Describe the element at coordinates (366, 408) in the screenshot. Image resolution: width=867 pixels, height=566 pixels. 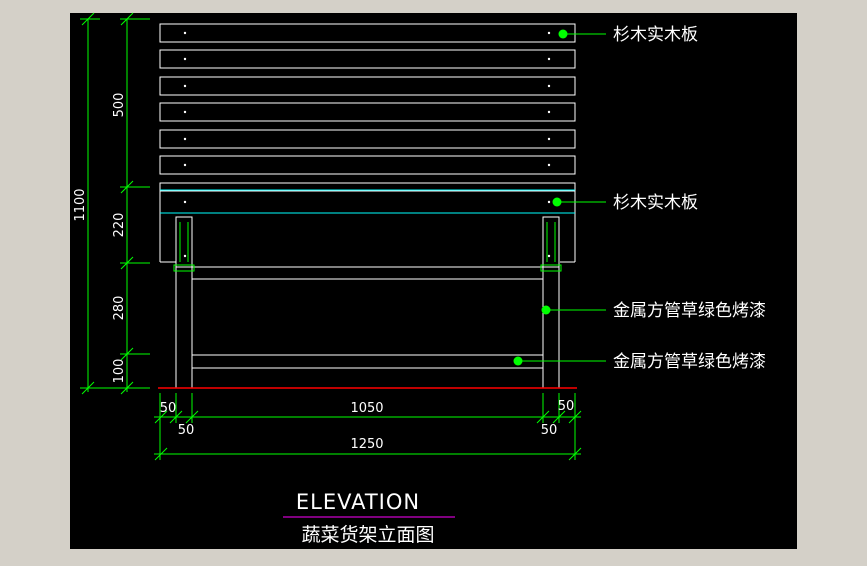
I see `dim-label-inner-span: 1050` at that location.